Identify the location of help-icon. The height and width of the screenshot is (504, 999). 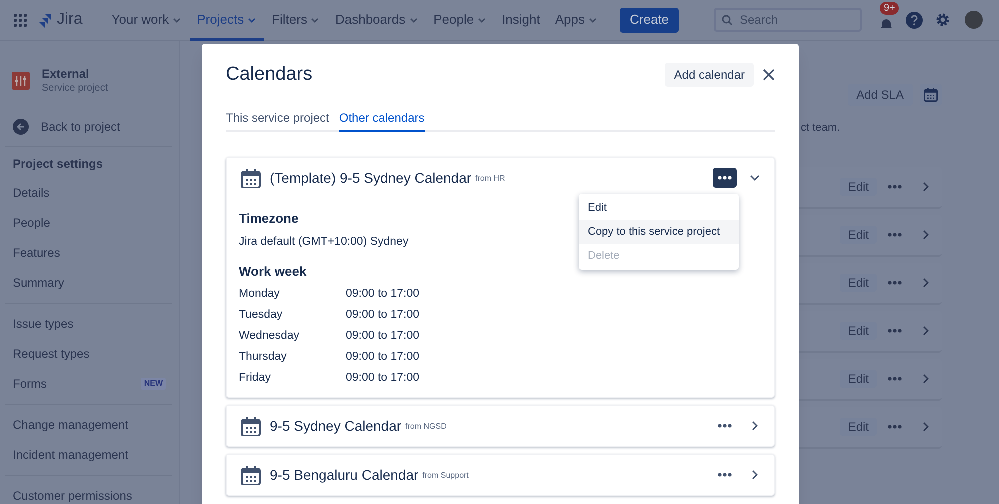
(914, 20).